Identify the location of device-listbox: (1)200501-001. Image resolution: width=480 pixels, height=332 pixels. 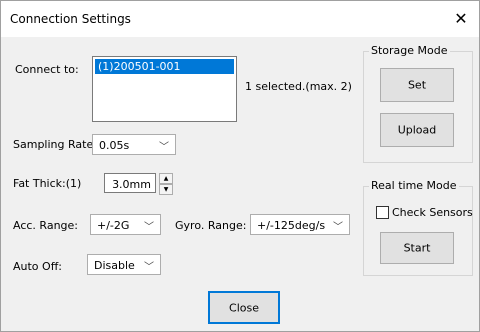
(164, 89).